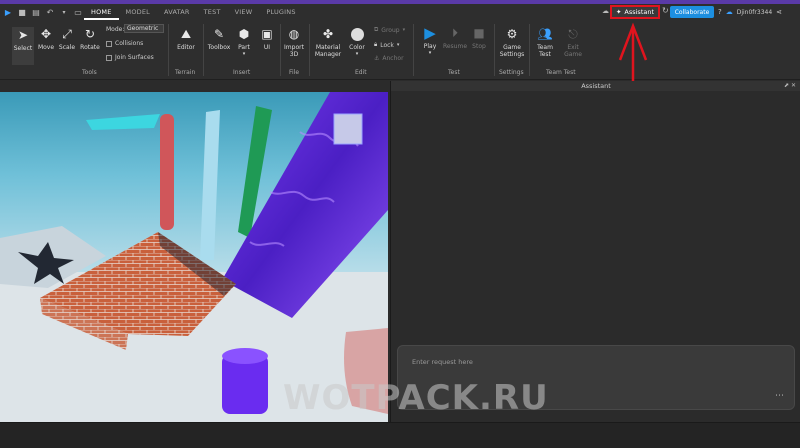 The image size is (800, 448). I want to click on toolbox-button: ✎ Toolbox, so click(219, 39).